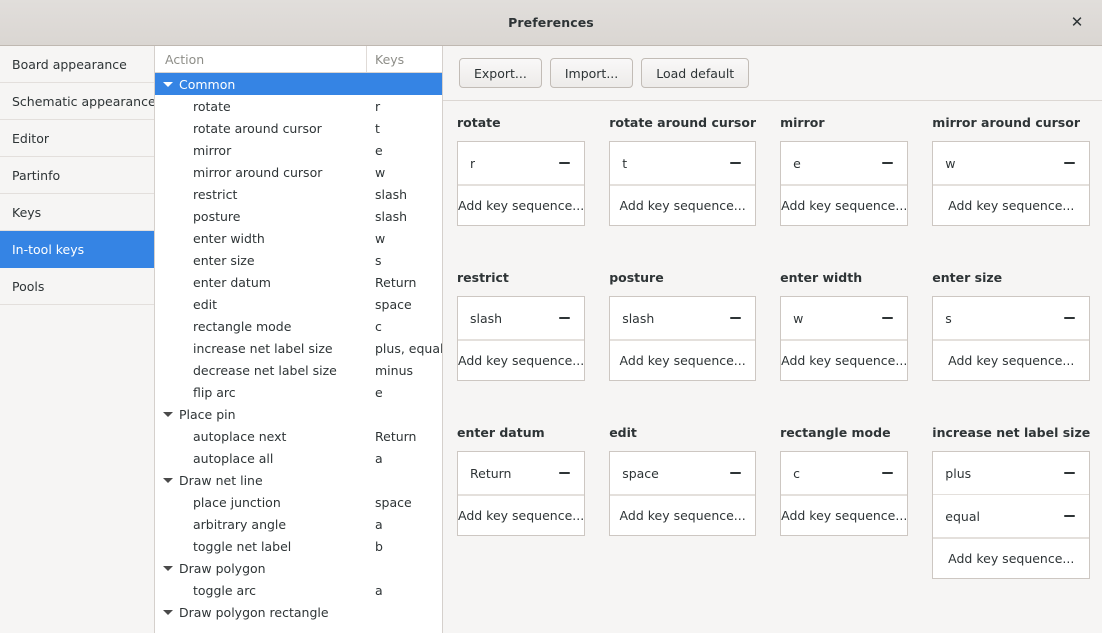 Image resolution: width=1102 pixels, height=633 pixels. I want to click on table-row: autoplace all a, so click(298, 458).